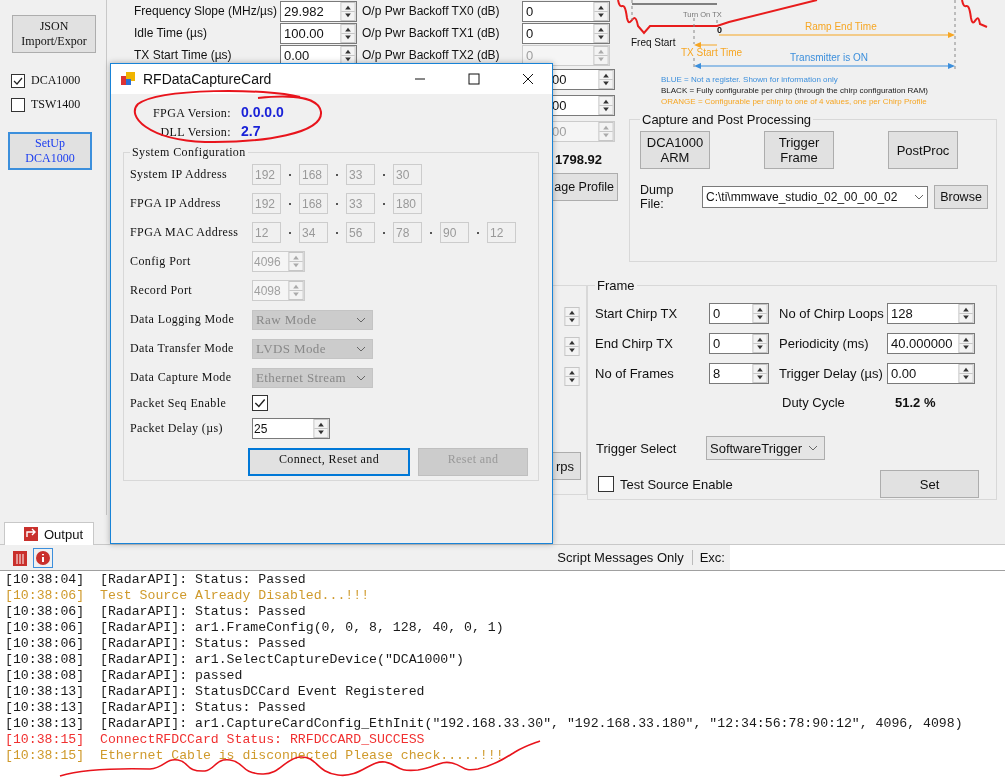 Image resolution: width=1005 pixels, height=783 pixels. What do you see at coordinates (931, 313) in the screenshot?
I see `number-field: 128` at bounding box center [931, 313].